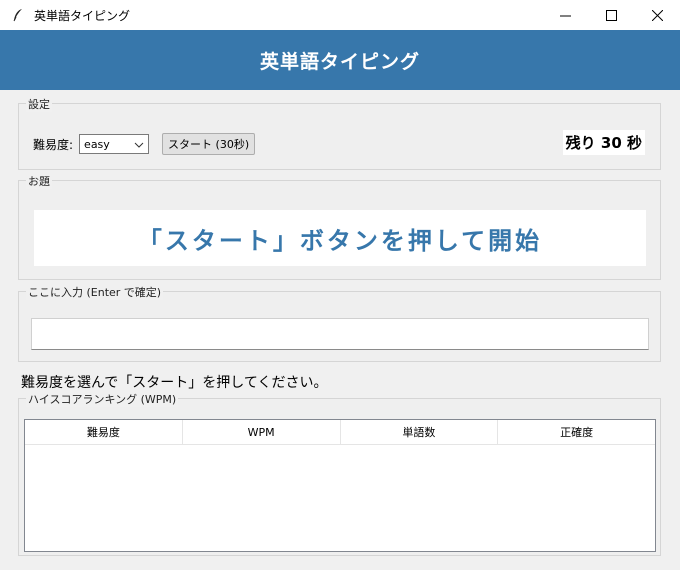 The width and height of the screenshot is (680, 570). I want to click on close-button, so click(657, 15).